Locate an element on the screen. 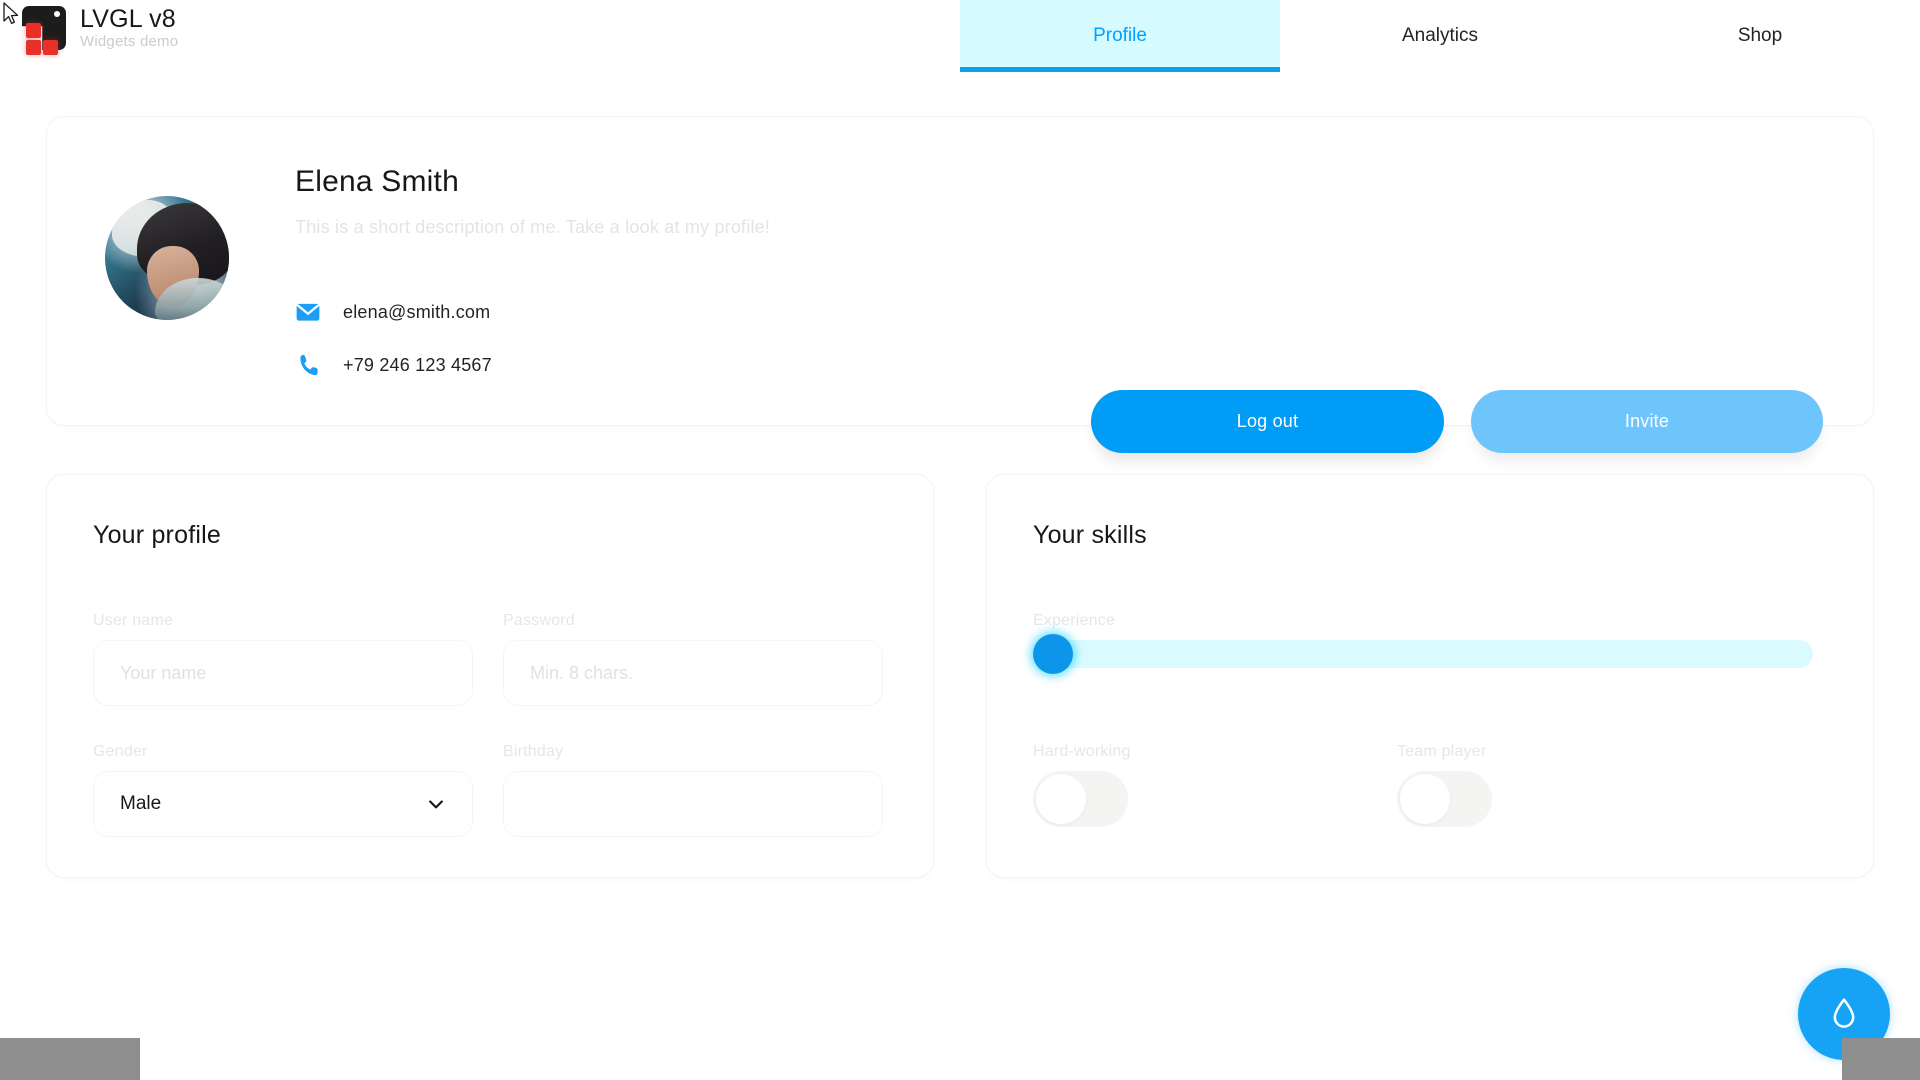 The image size is (1920, 1080). username-input is located at coordinates (283, 673).